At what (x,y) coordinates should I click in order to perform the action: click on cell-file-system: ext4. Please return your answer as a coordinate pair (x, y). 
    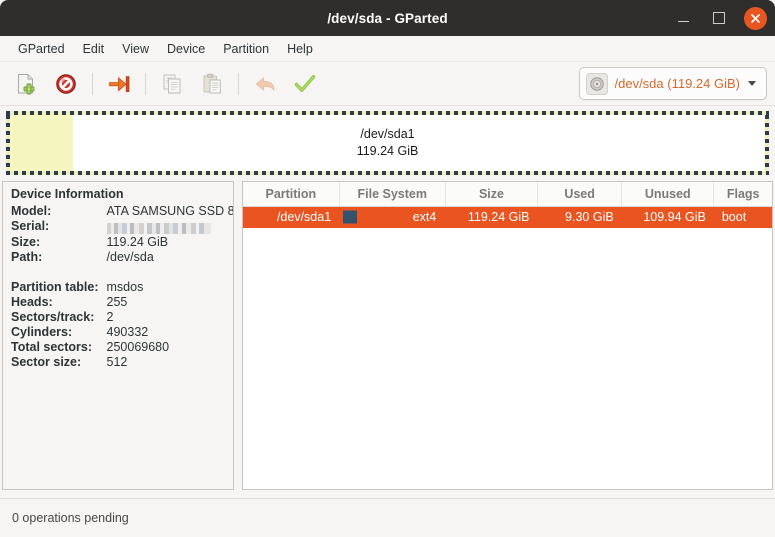
    Looking at the image, I should click on (392, 217).